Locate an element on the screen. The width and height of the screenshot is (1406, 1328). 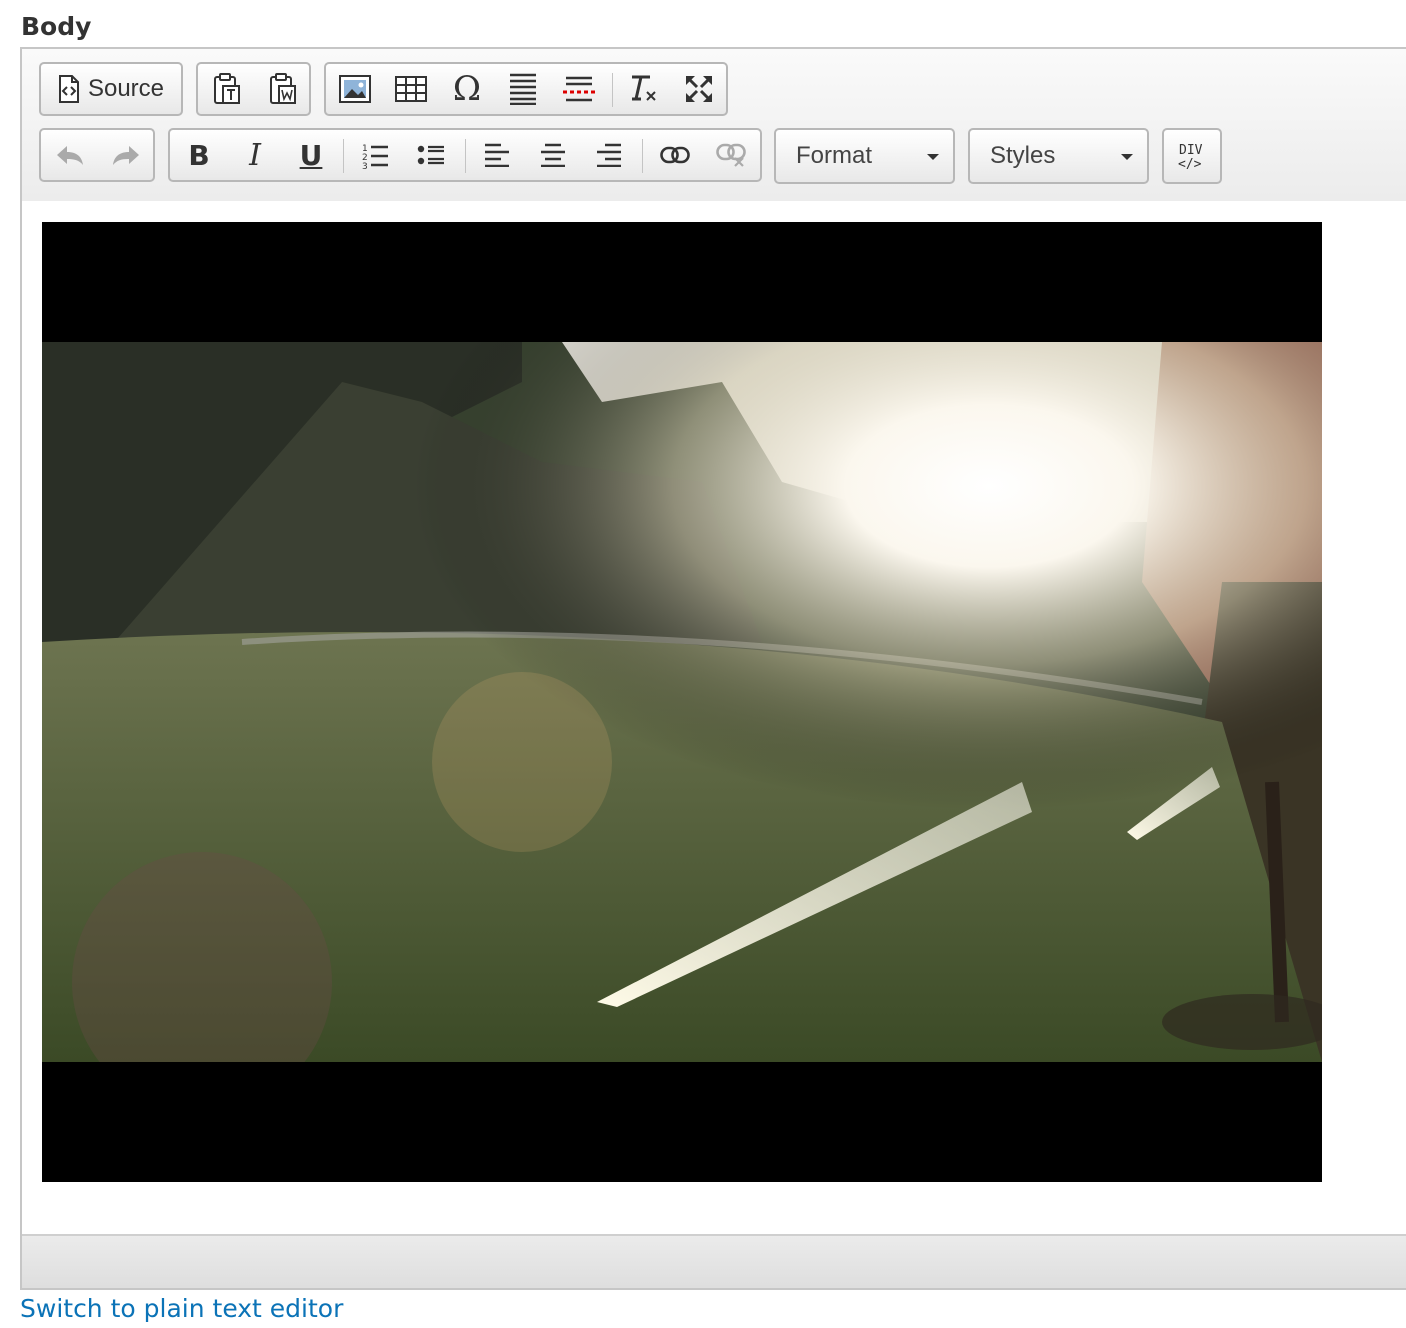
unlink-icon is located at coordinates (731, 155).